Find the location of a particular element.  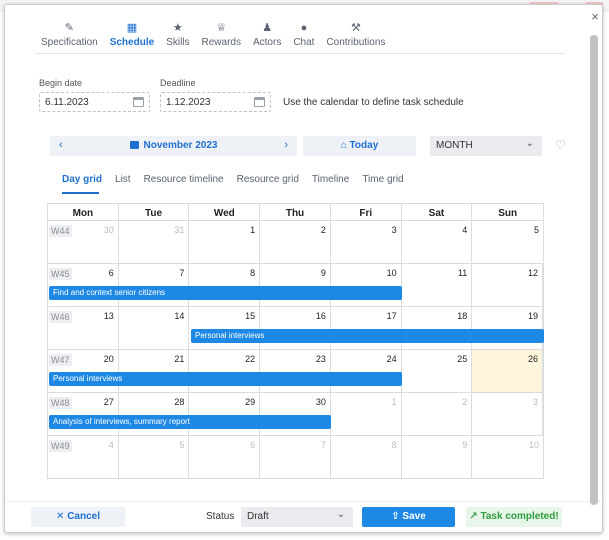

pencil-icon: ✎ is located at coordinates (69, 28).